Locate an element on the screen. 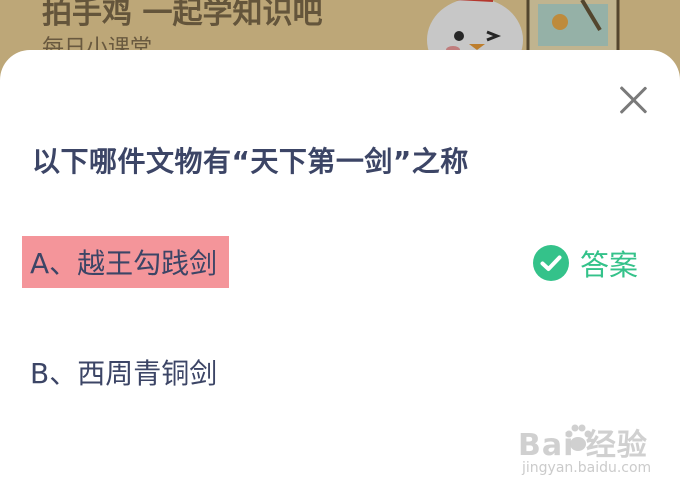 This screenshot has height=496, width=680. close-icon is located at coordinates (633, 100).